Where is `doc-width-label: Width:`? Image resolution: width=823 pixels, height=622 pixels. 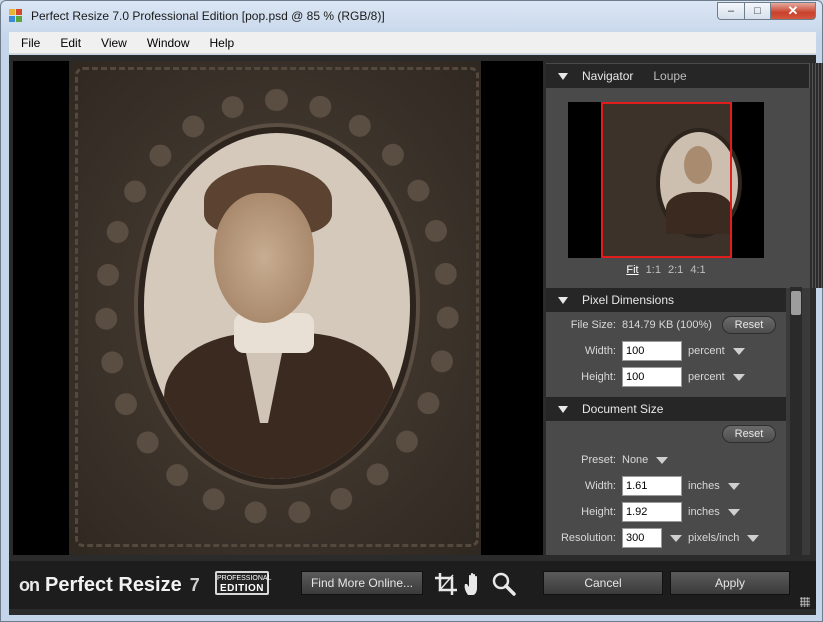 doc-width-label: Width: is located at coordinates (600, 486).